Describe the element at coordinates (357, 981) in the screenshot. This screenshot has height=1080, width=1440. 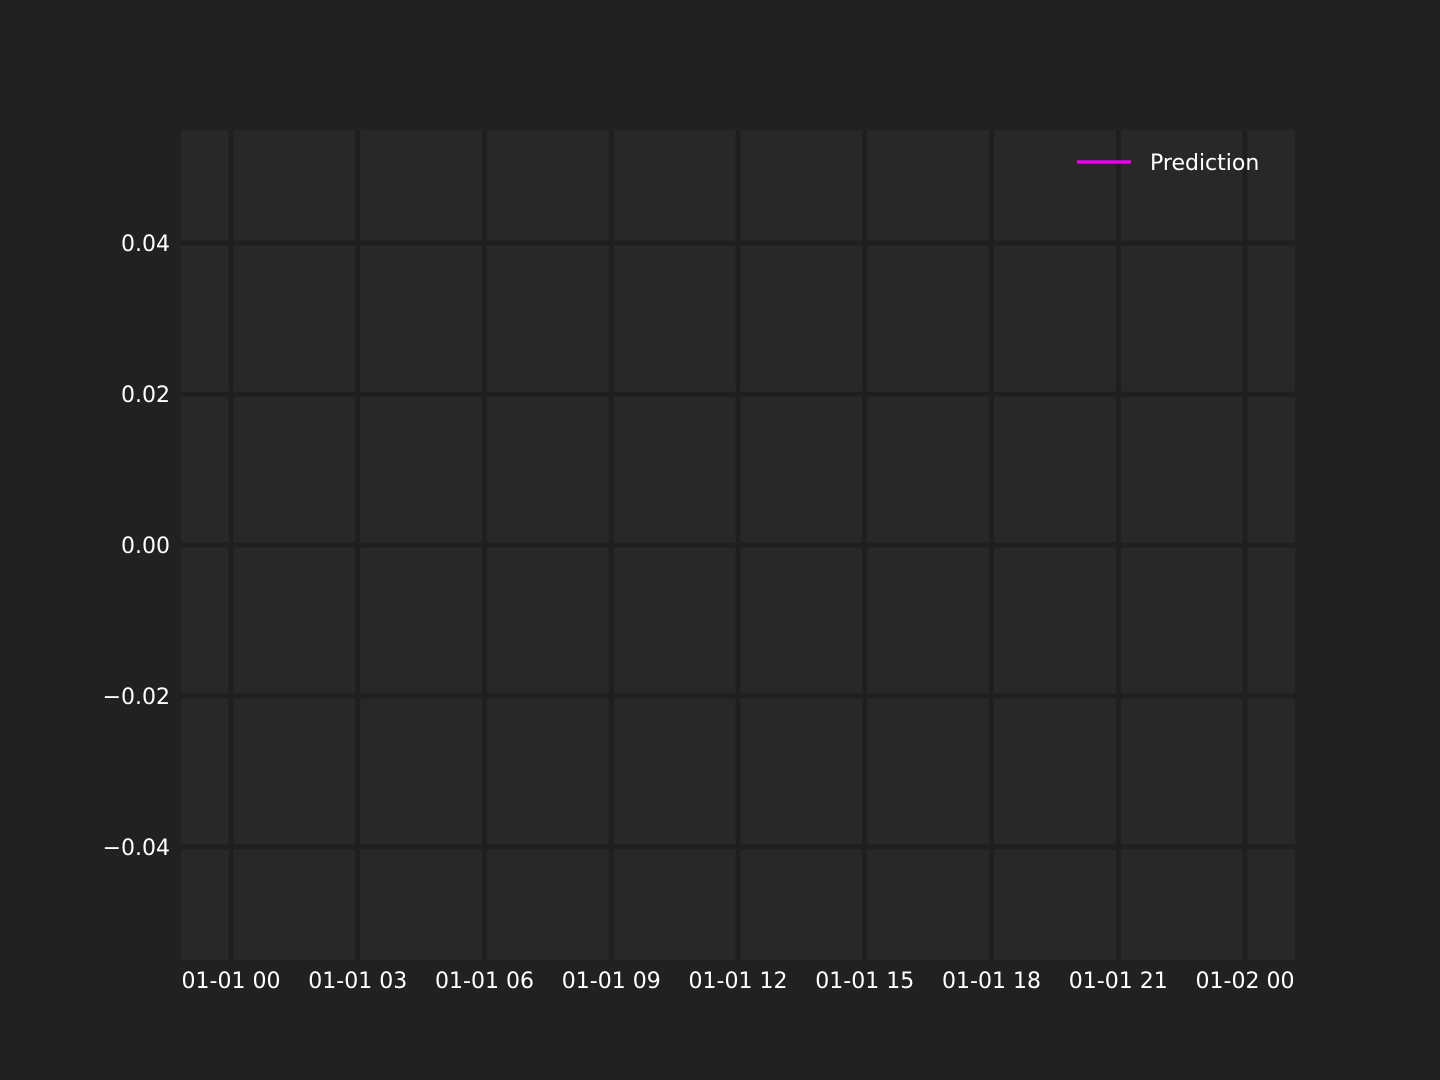
I see `x-tick-label: 01-01 03` at that location.